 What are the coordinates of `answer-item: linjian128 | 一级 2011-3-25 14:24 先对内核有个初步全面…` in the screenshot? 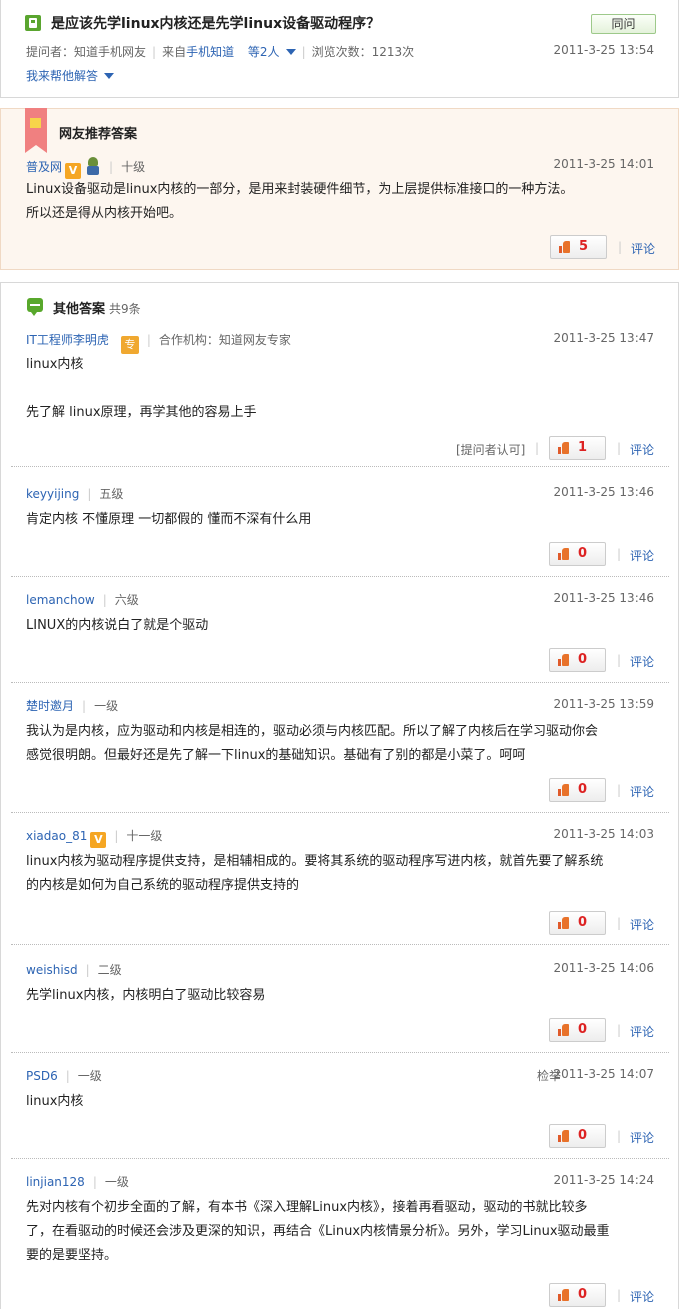 It's located at (340, 1240).